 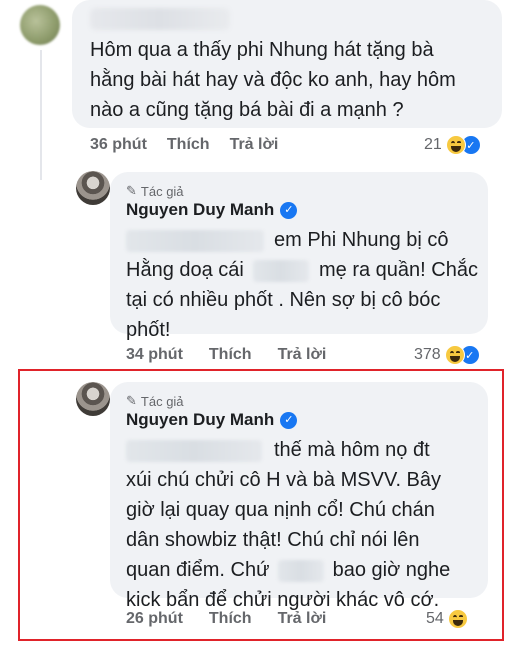 What do you see at coordinates (160, 19) in the screenshot?
I see `commenter-name-blurred` at bounding box center [160, 19].